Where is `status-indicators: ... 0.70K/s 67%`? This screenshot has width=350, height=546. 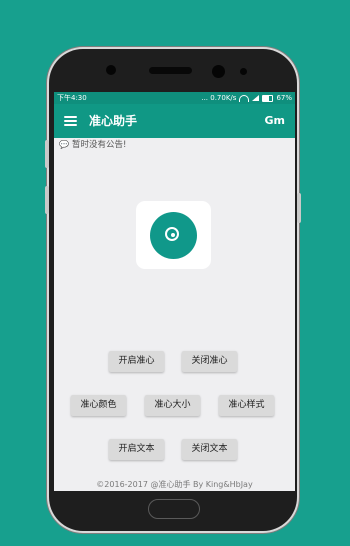
status-indicators: ... 0.70K/s 67% is located at coordinates (246, 98).